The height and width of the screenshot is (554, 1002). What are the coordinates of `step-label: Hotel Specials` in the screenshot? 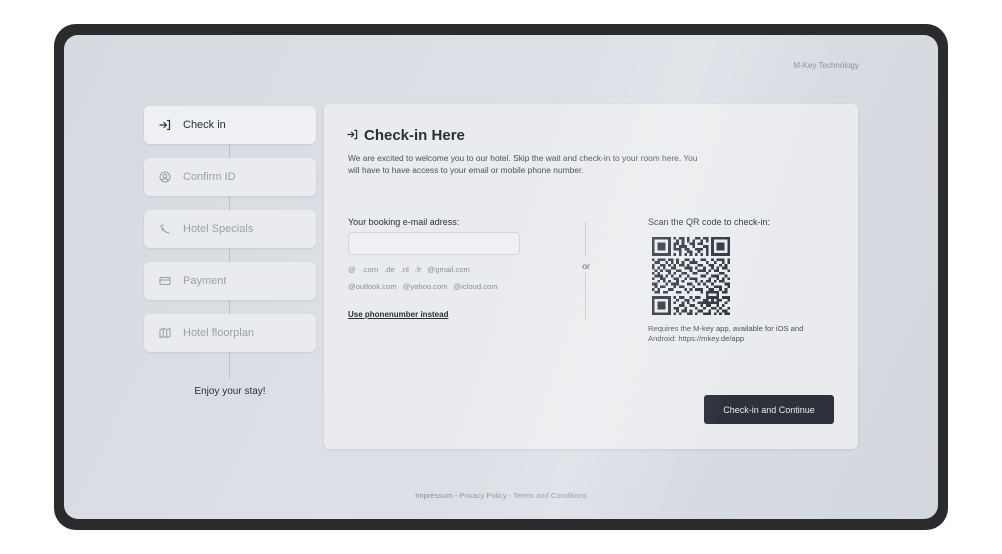 It's located at (218, 229).